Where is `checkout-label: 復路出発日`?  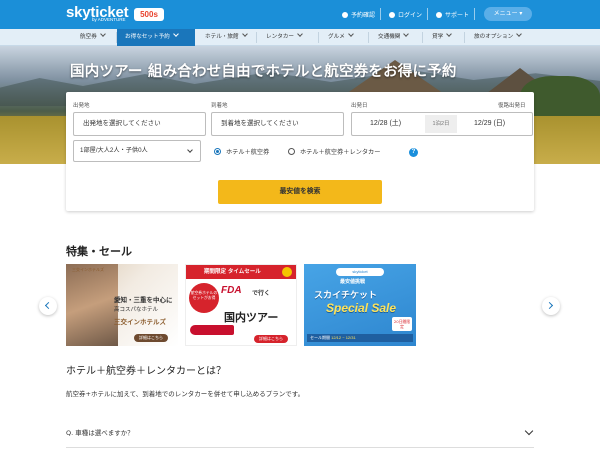 checkout-label: 復路出発日 is located at coordinates (512, 106).